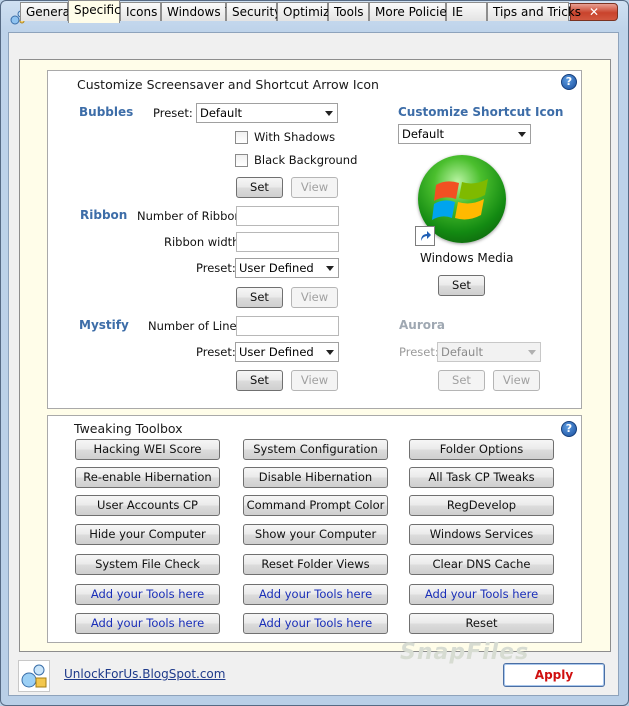  I want to click on bubbles-preset-select: Default, so click(267, 113).